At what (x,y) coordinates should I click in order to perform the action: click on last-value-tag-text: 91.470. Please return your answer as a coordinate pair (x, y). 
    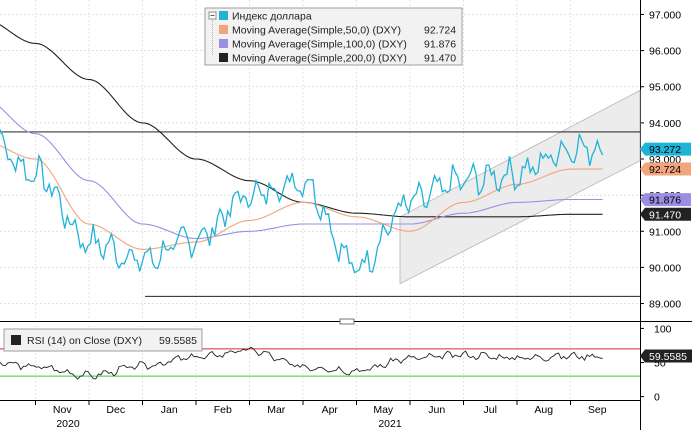
    Looking at the image, I should click on (665, 215).